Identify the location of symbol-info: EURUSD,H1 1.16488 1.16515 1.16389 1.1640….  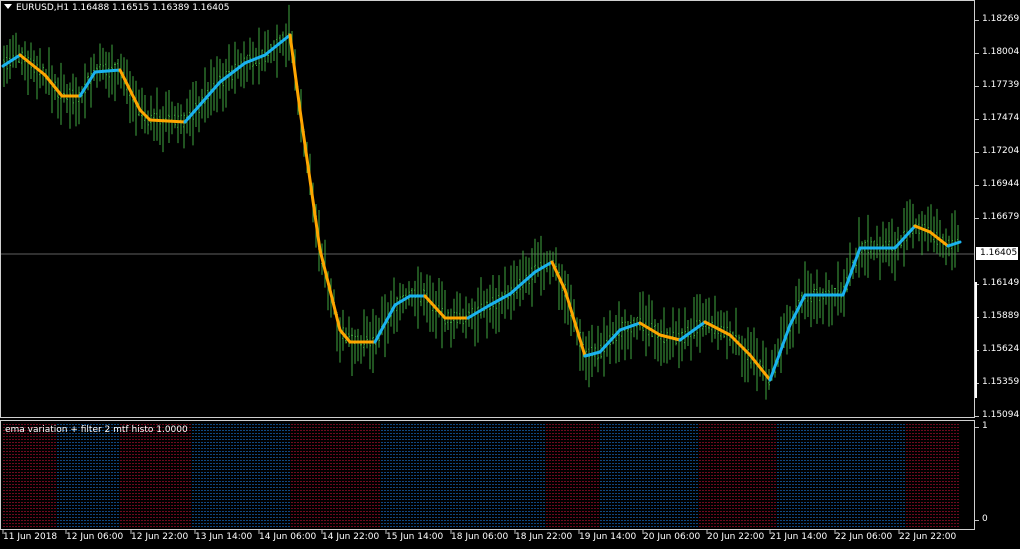
(123, 8).